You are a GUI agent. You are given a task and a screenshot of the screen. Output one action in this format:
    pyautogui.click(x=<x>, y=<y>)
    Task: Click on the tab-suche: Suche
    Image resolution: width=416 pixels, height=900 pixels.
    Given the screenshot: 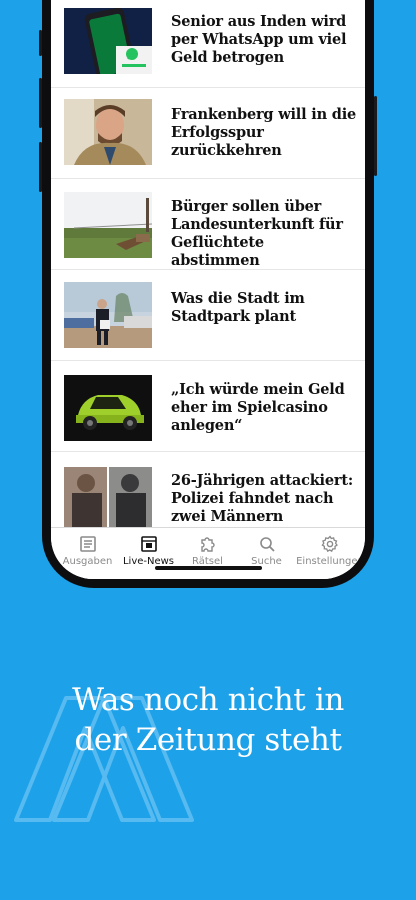 What is the action you would take?
    pyautogui.click(x=266, y=550)
    